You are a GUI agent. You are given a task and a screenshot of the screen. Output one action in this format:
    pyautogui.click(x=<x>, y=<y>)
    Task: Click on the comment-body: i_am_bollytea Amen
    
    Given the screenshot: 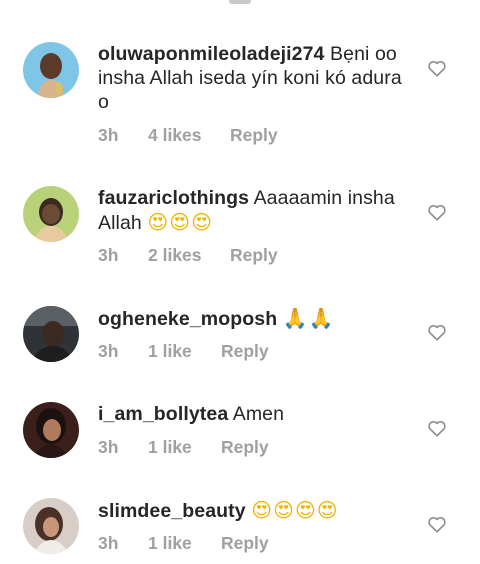 What is the action you would take?
    pyautogui.click(x=253, y=414)
    